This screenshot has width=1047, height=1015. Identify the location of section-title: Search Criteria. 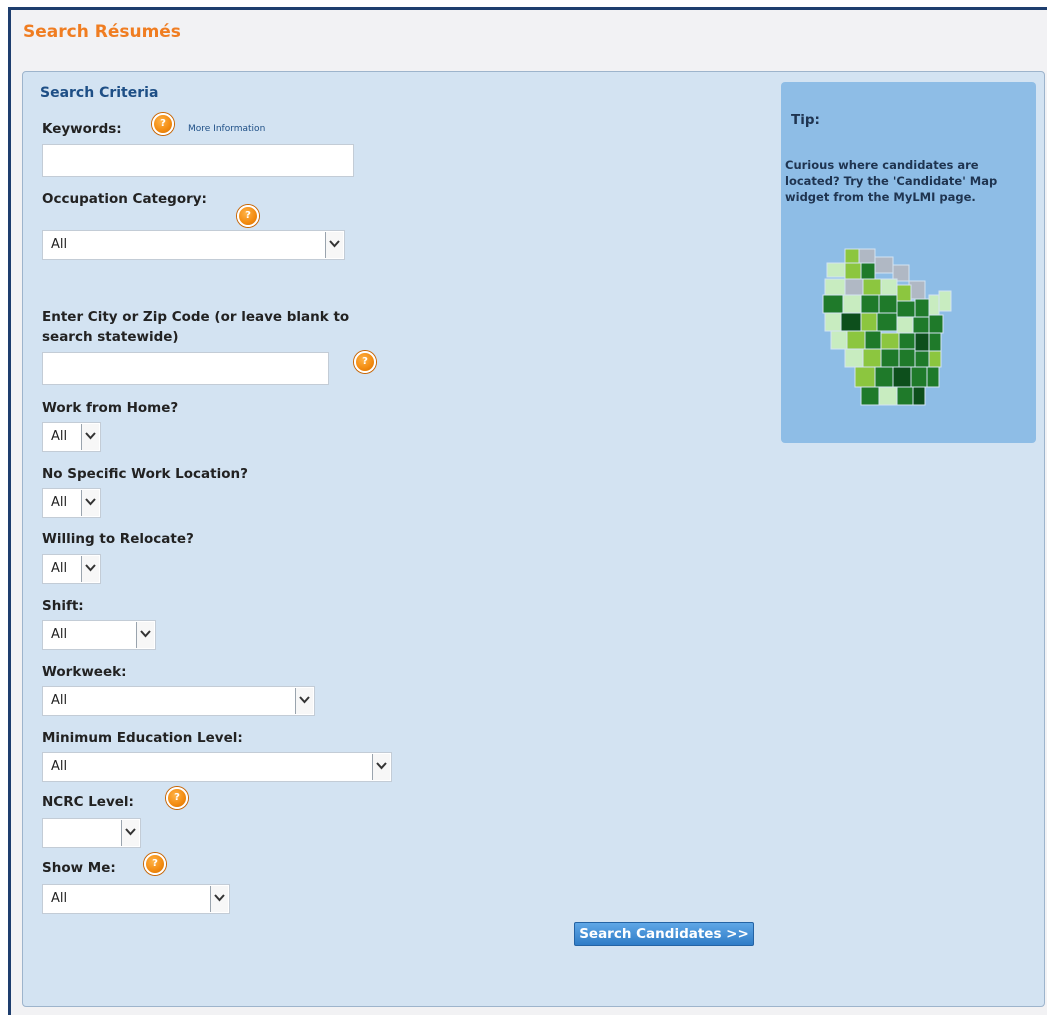
(99, 93).